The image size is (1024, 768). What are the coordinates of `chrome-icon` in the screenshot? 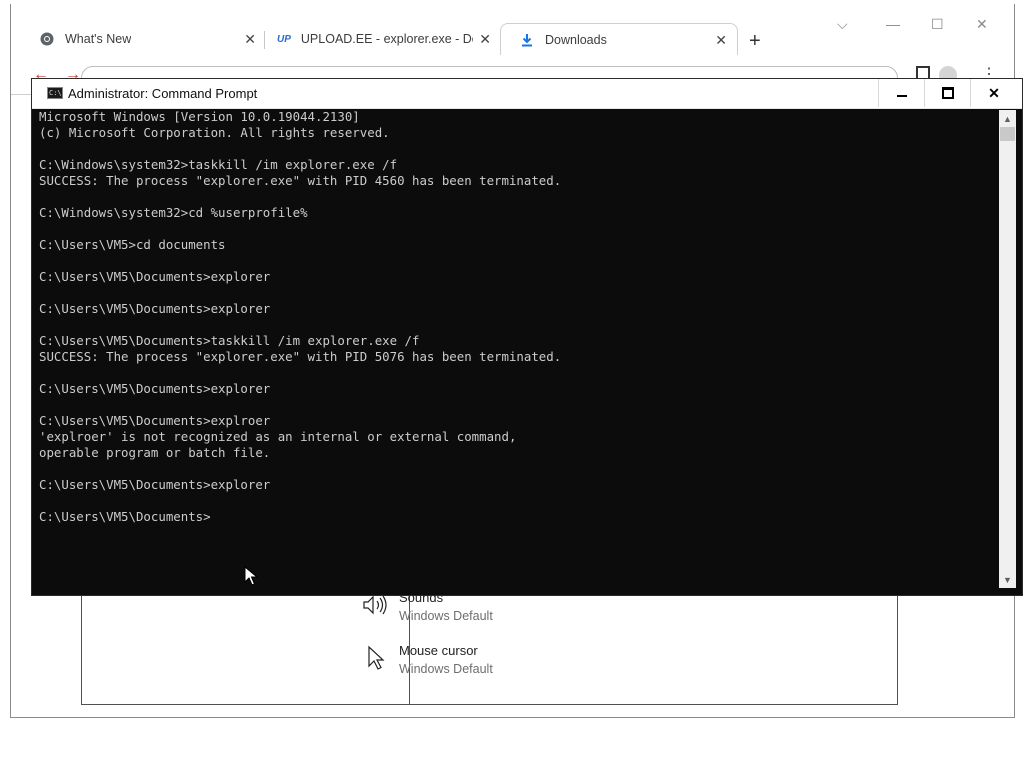 It's located at (47, 39).